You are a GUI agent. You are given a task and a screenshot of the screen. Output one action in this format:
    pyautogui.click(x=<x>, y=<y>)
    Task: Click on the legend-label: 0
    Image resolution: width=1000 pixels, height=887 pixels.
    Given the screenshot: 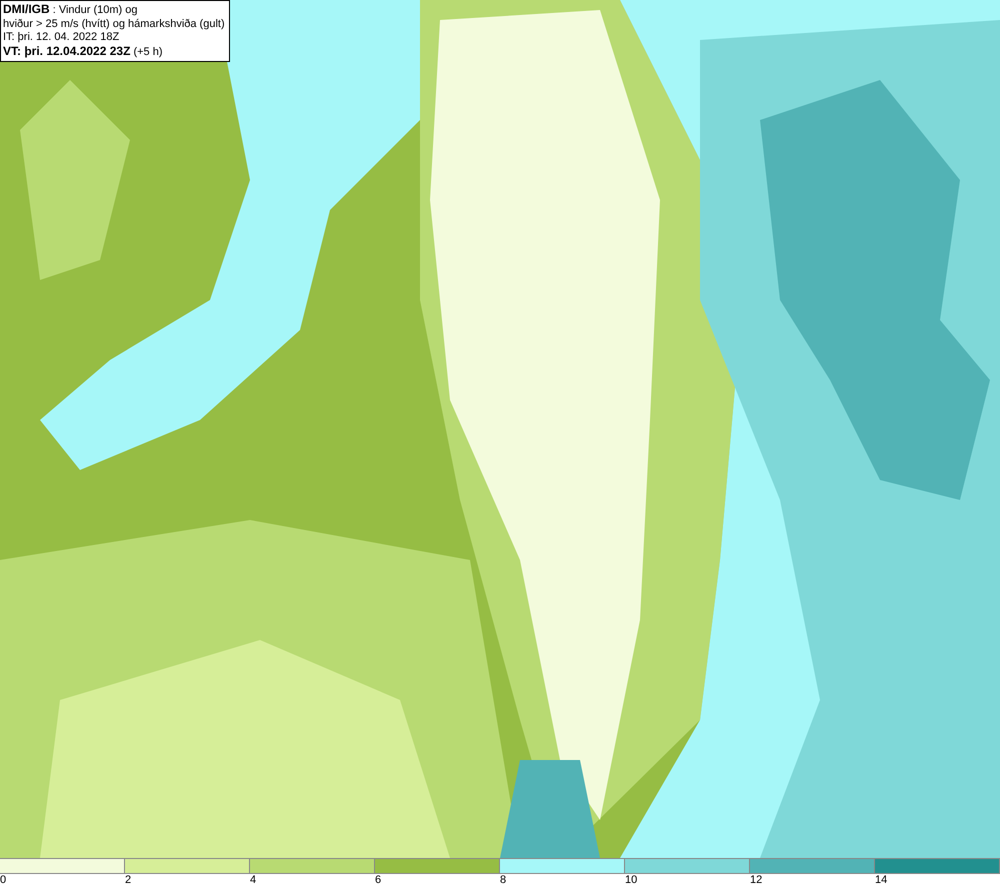 What is the action you would take?
    pyautogui.click(x=3, y=880)
    